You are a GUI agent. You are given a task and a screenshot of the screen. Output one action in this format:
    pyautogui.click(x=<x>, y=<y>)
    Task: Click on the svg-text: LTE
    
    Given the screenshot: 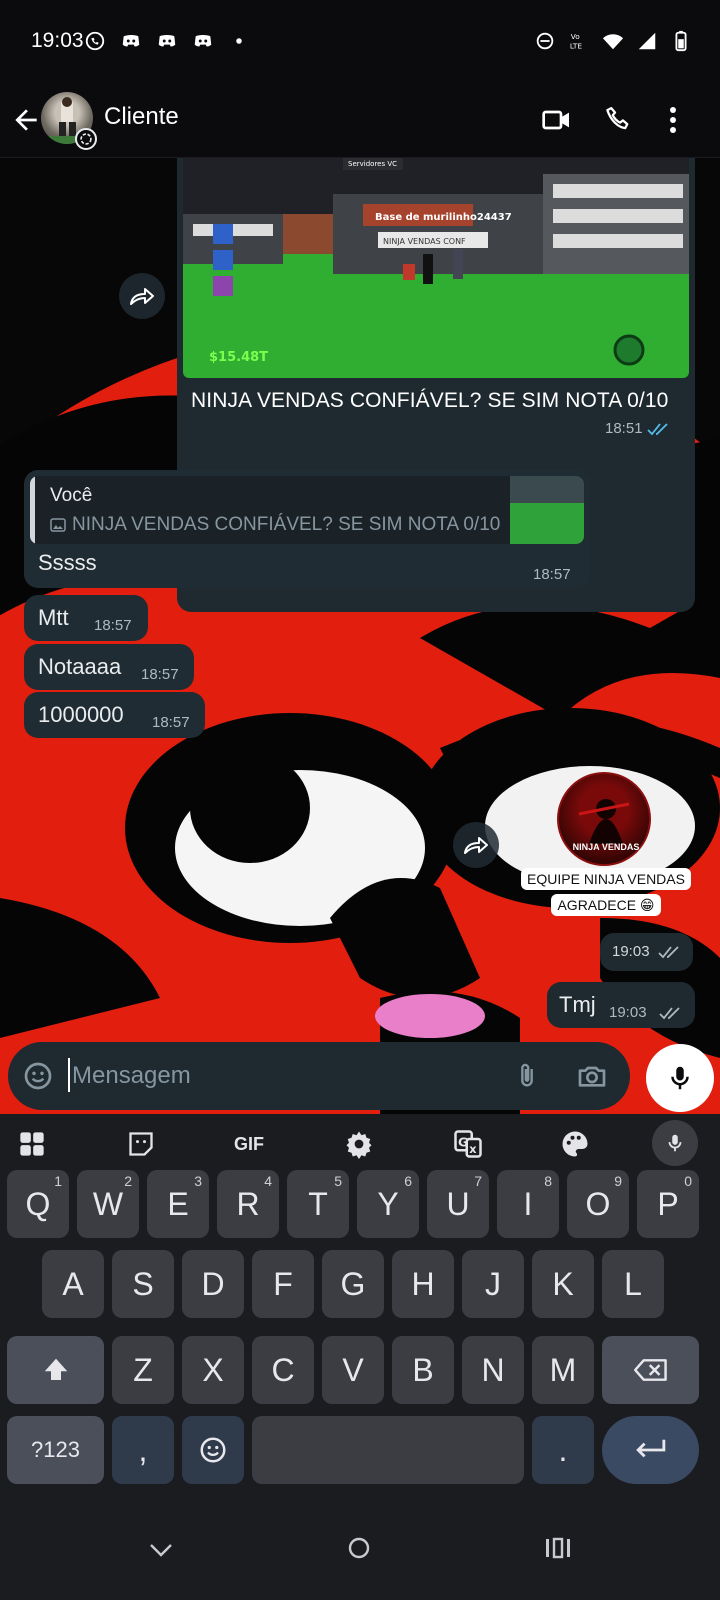 What is the action you would take?
    pyautogui.click(x=576, y=45)
    